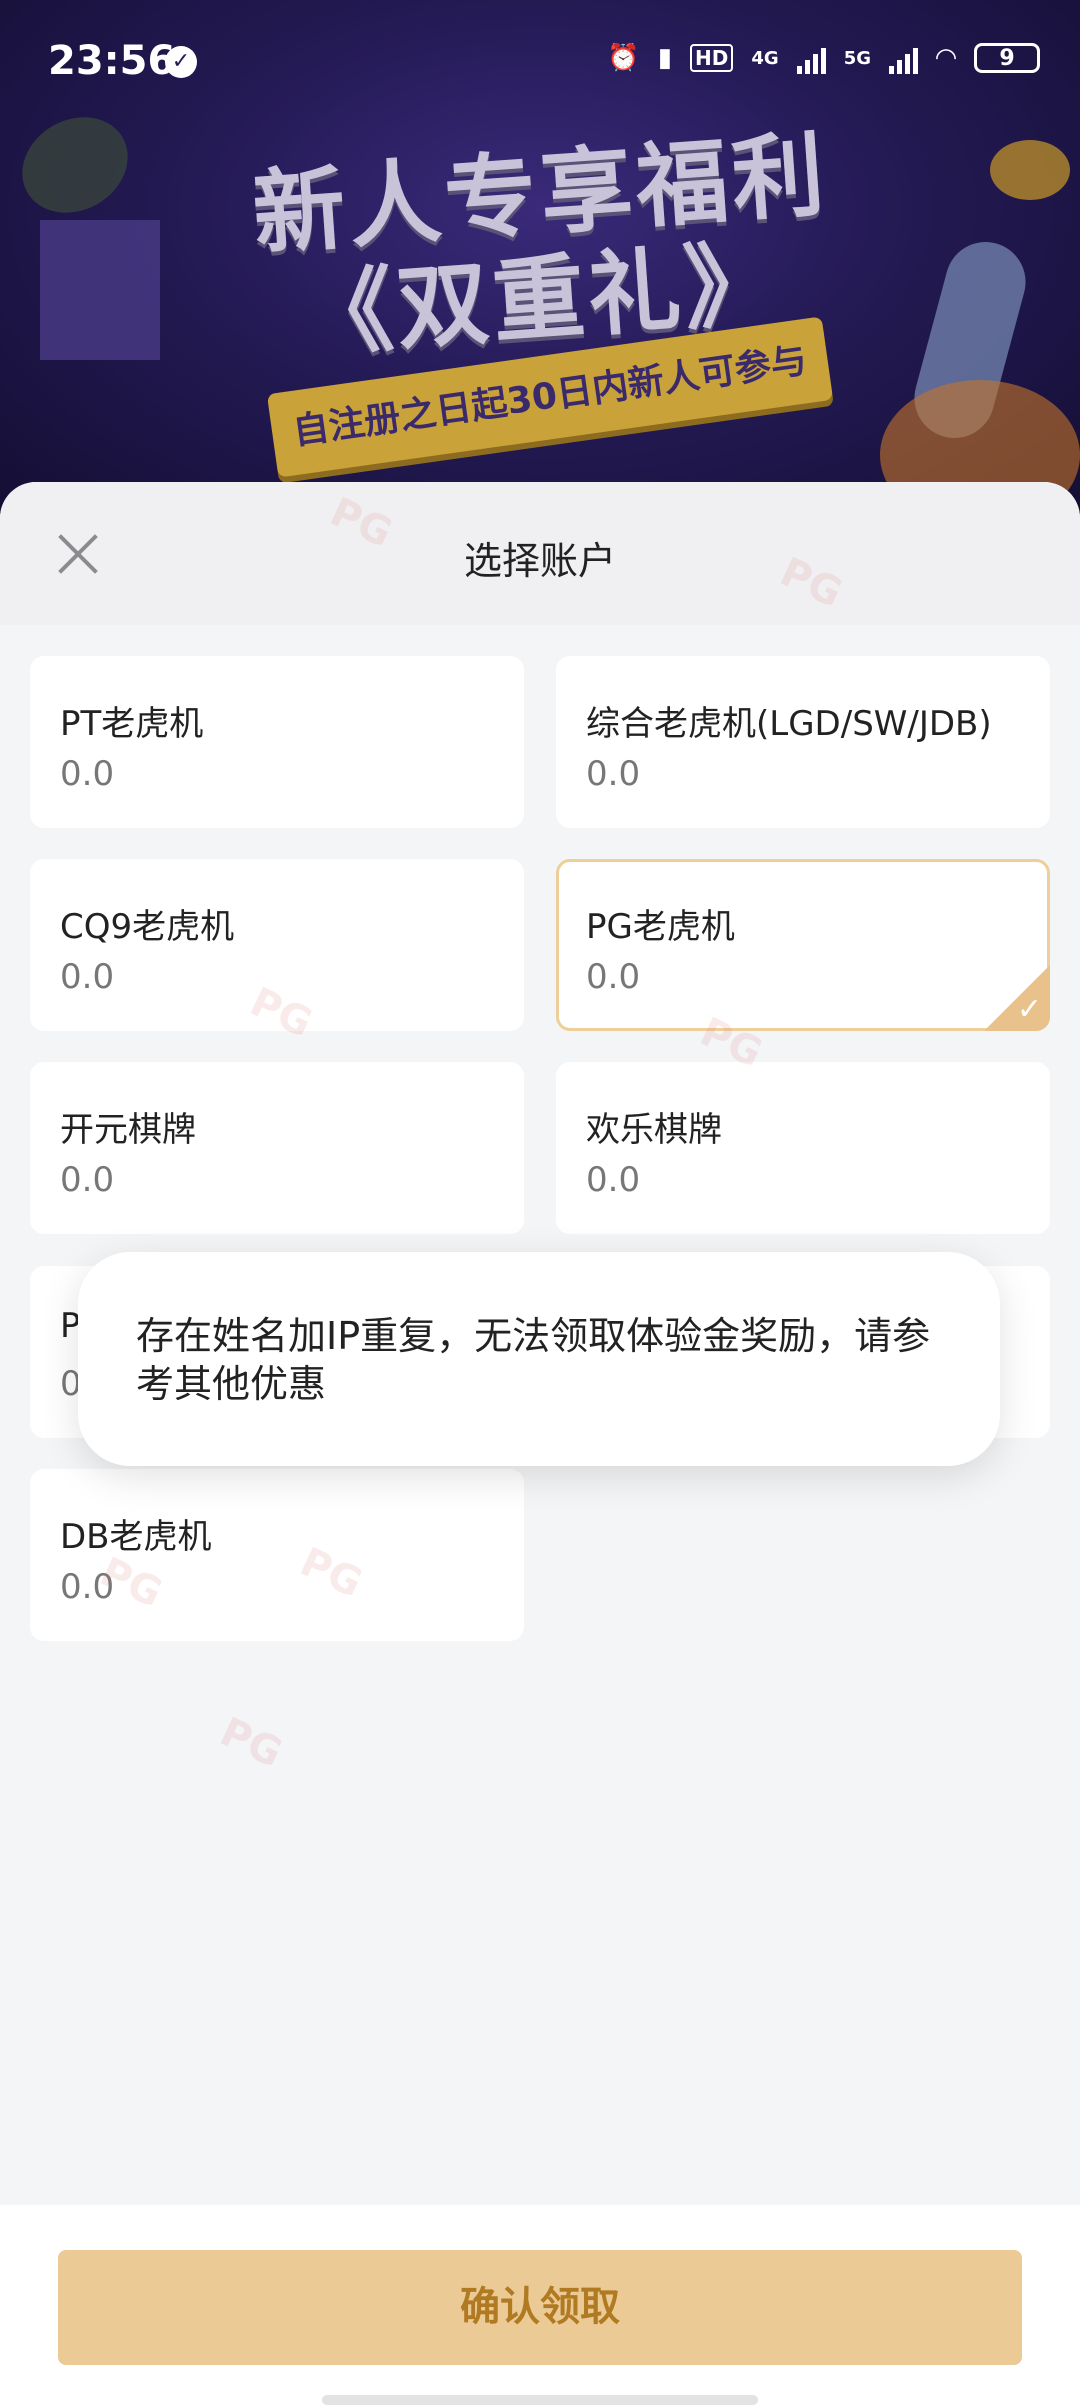 This screenshot has height=2408, width=1080. Describe the element at coordinates (132, 724) in the screenshot. I see `account-name: PT老虎机` at that location.